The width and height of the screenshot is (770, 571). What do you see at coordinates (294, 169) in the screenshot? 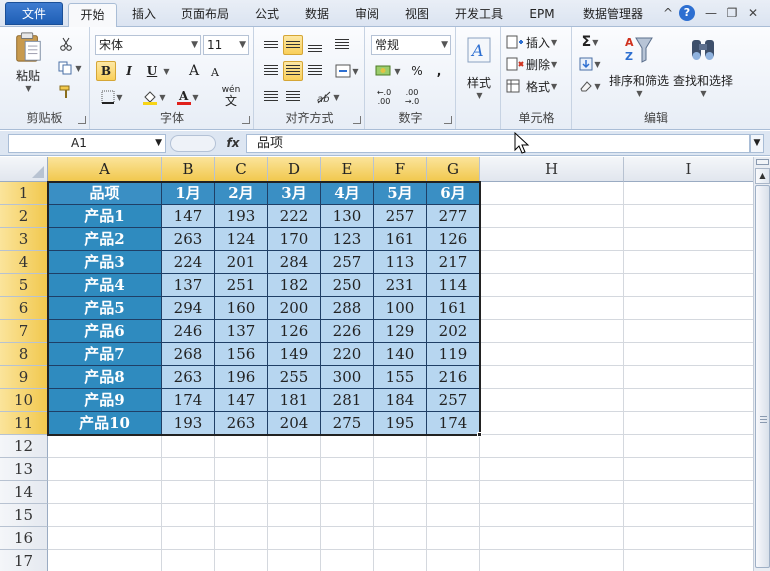
I see `column-header-d: D` at bounding box center [294, 169].